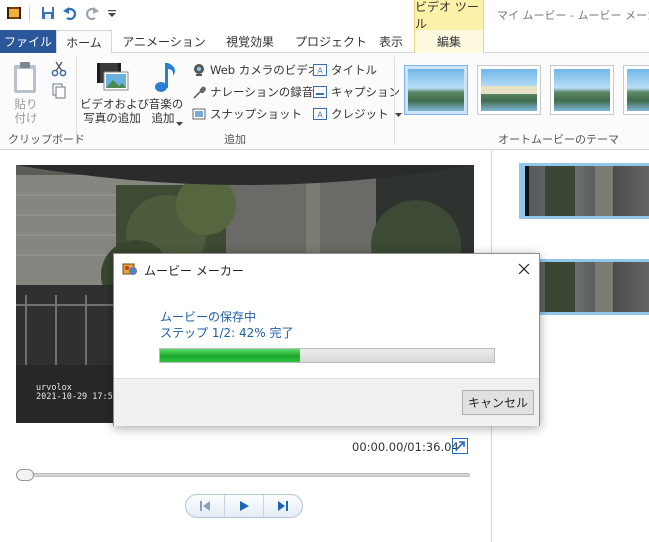 The width and height of the screenshot is (649, 542). I want to click on save-progress-bar, so click(327, 355).